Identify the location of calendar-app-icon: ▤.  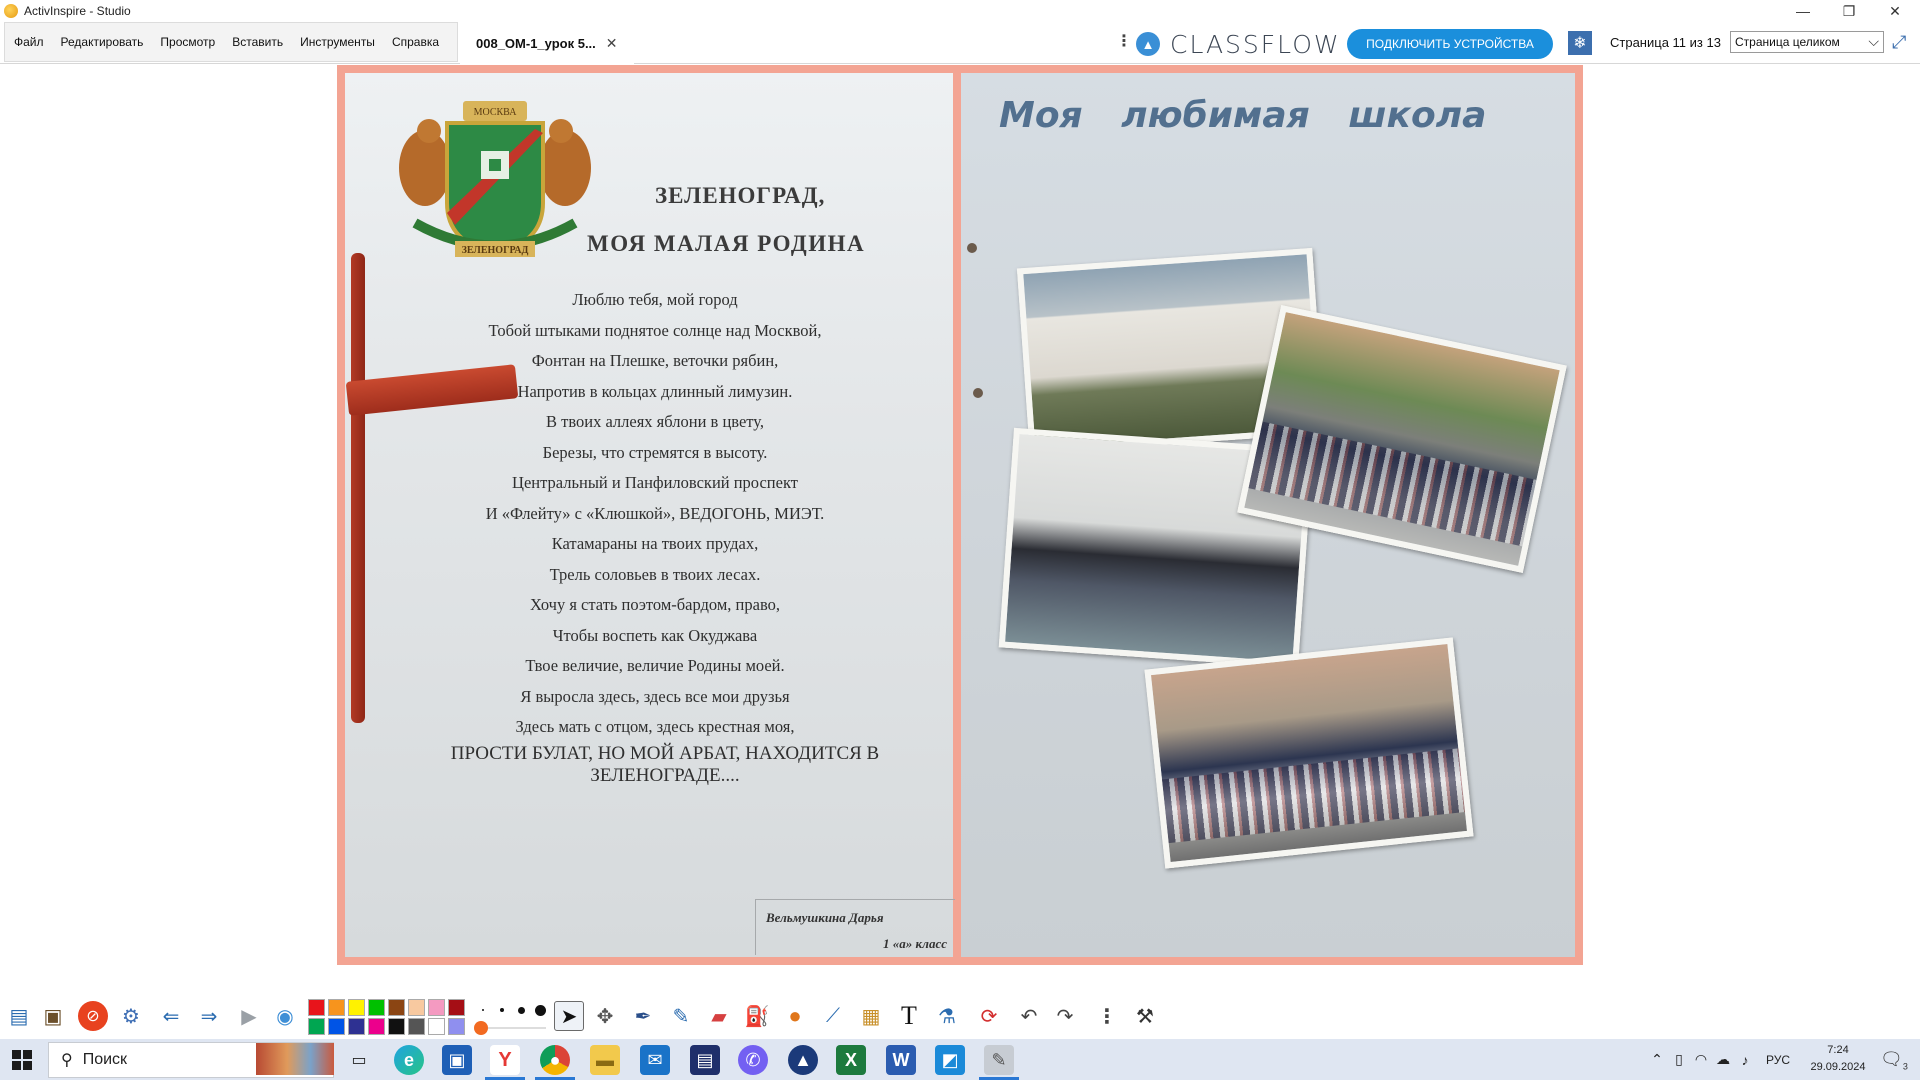
(705, 1060).